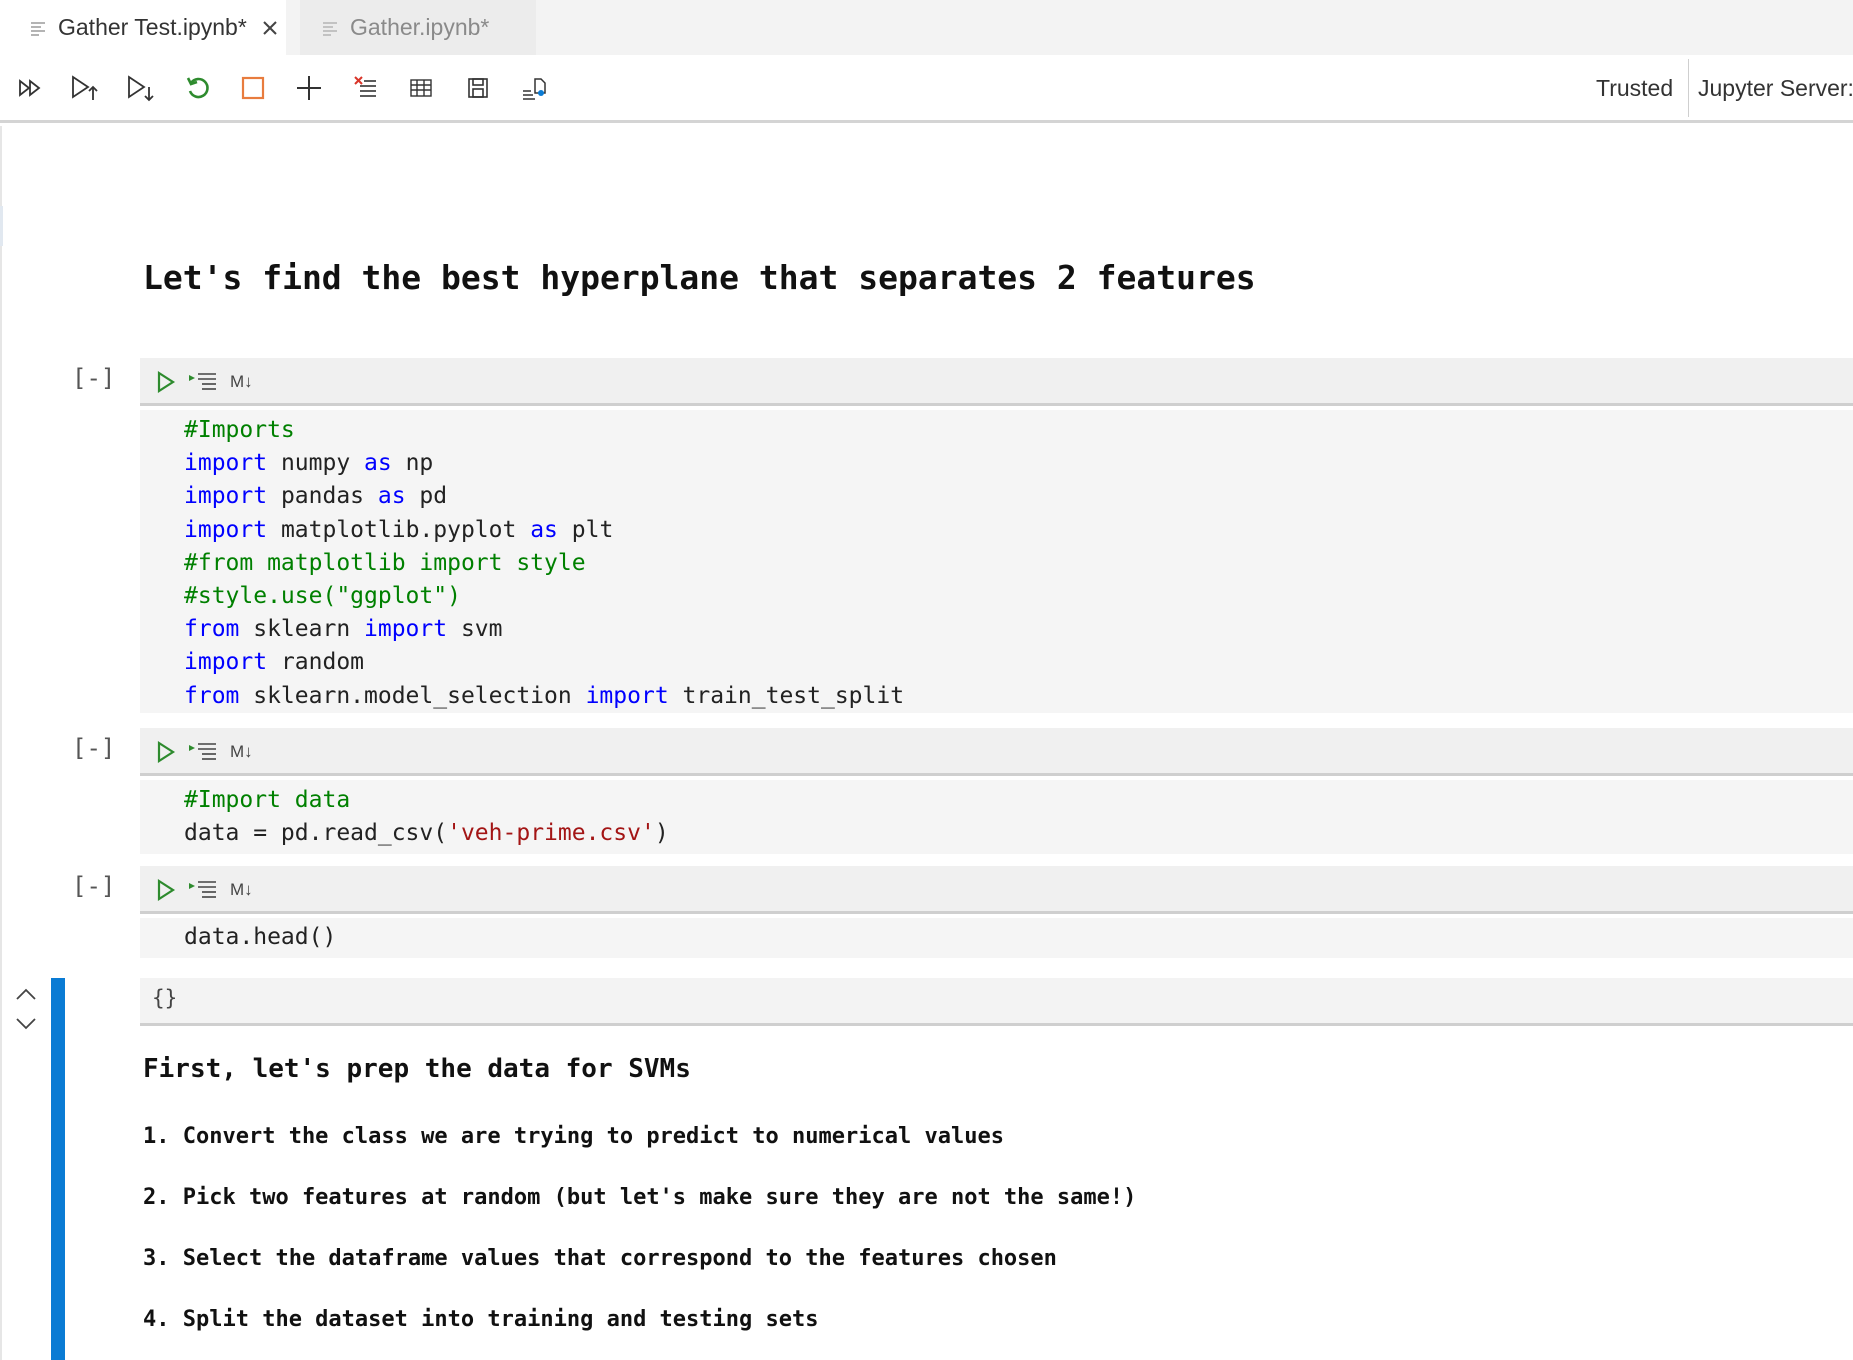 The width and height of the screenshot is (1853, 1360). I want to click on chevron-up-icon, so click(26, 994).